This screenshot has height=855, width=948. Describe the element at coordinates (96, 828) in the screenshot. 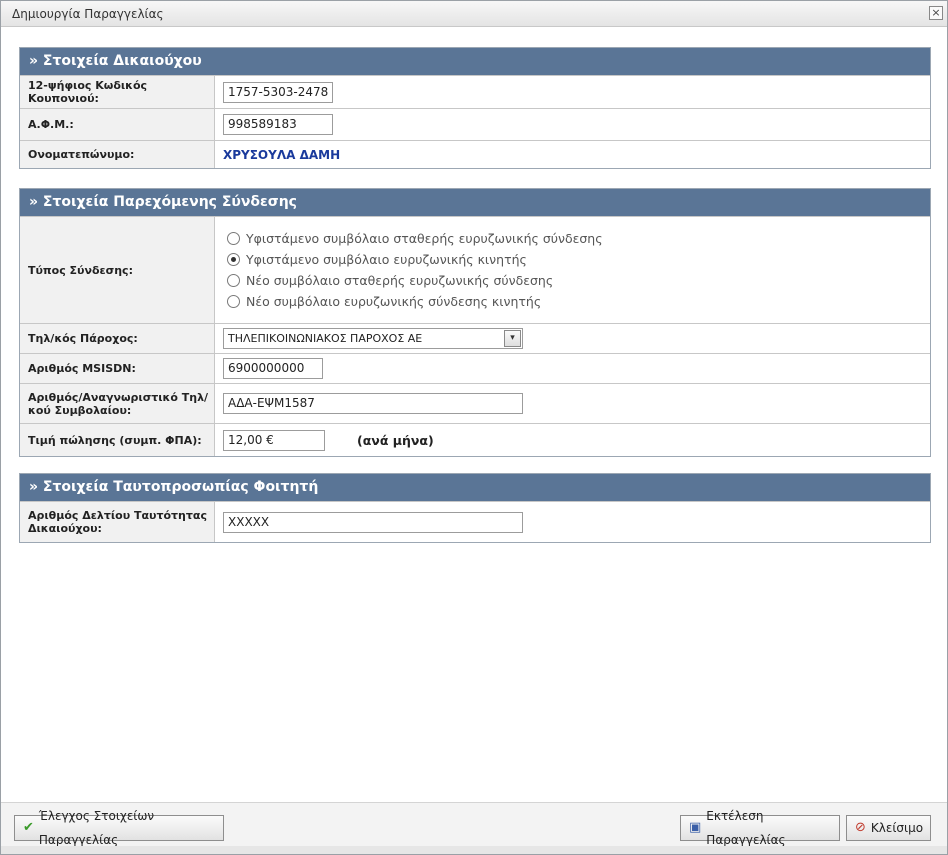

I see `check-order-label: Έλεγχος Στοιχείων Παραγγελίας` at that location.